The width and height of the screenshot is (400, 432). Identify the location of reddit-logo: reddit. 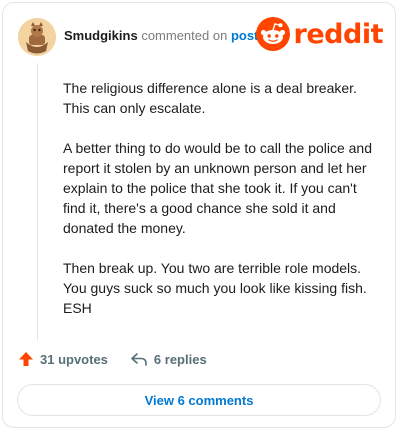
(319, 34).